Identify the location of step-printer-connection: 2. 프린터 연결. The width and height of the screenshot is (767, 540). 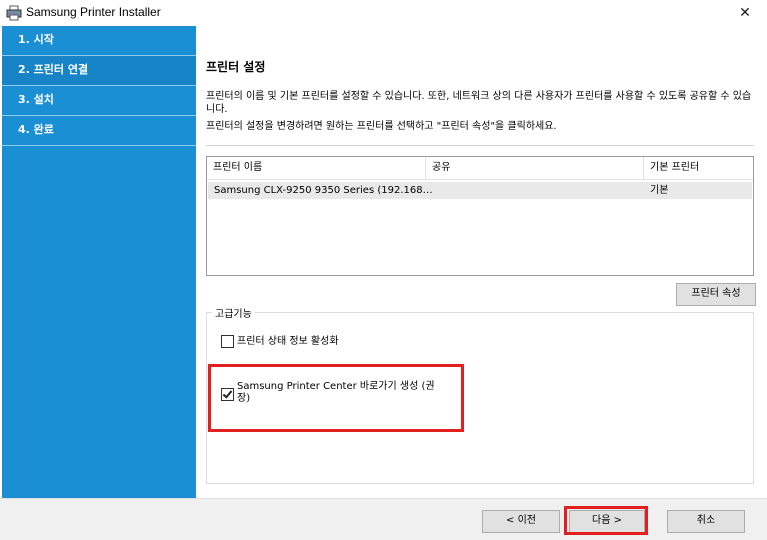
(99, 71).